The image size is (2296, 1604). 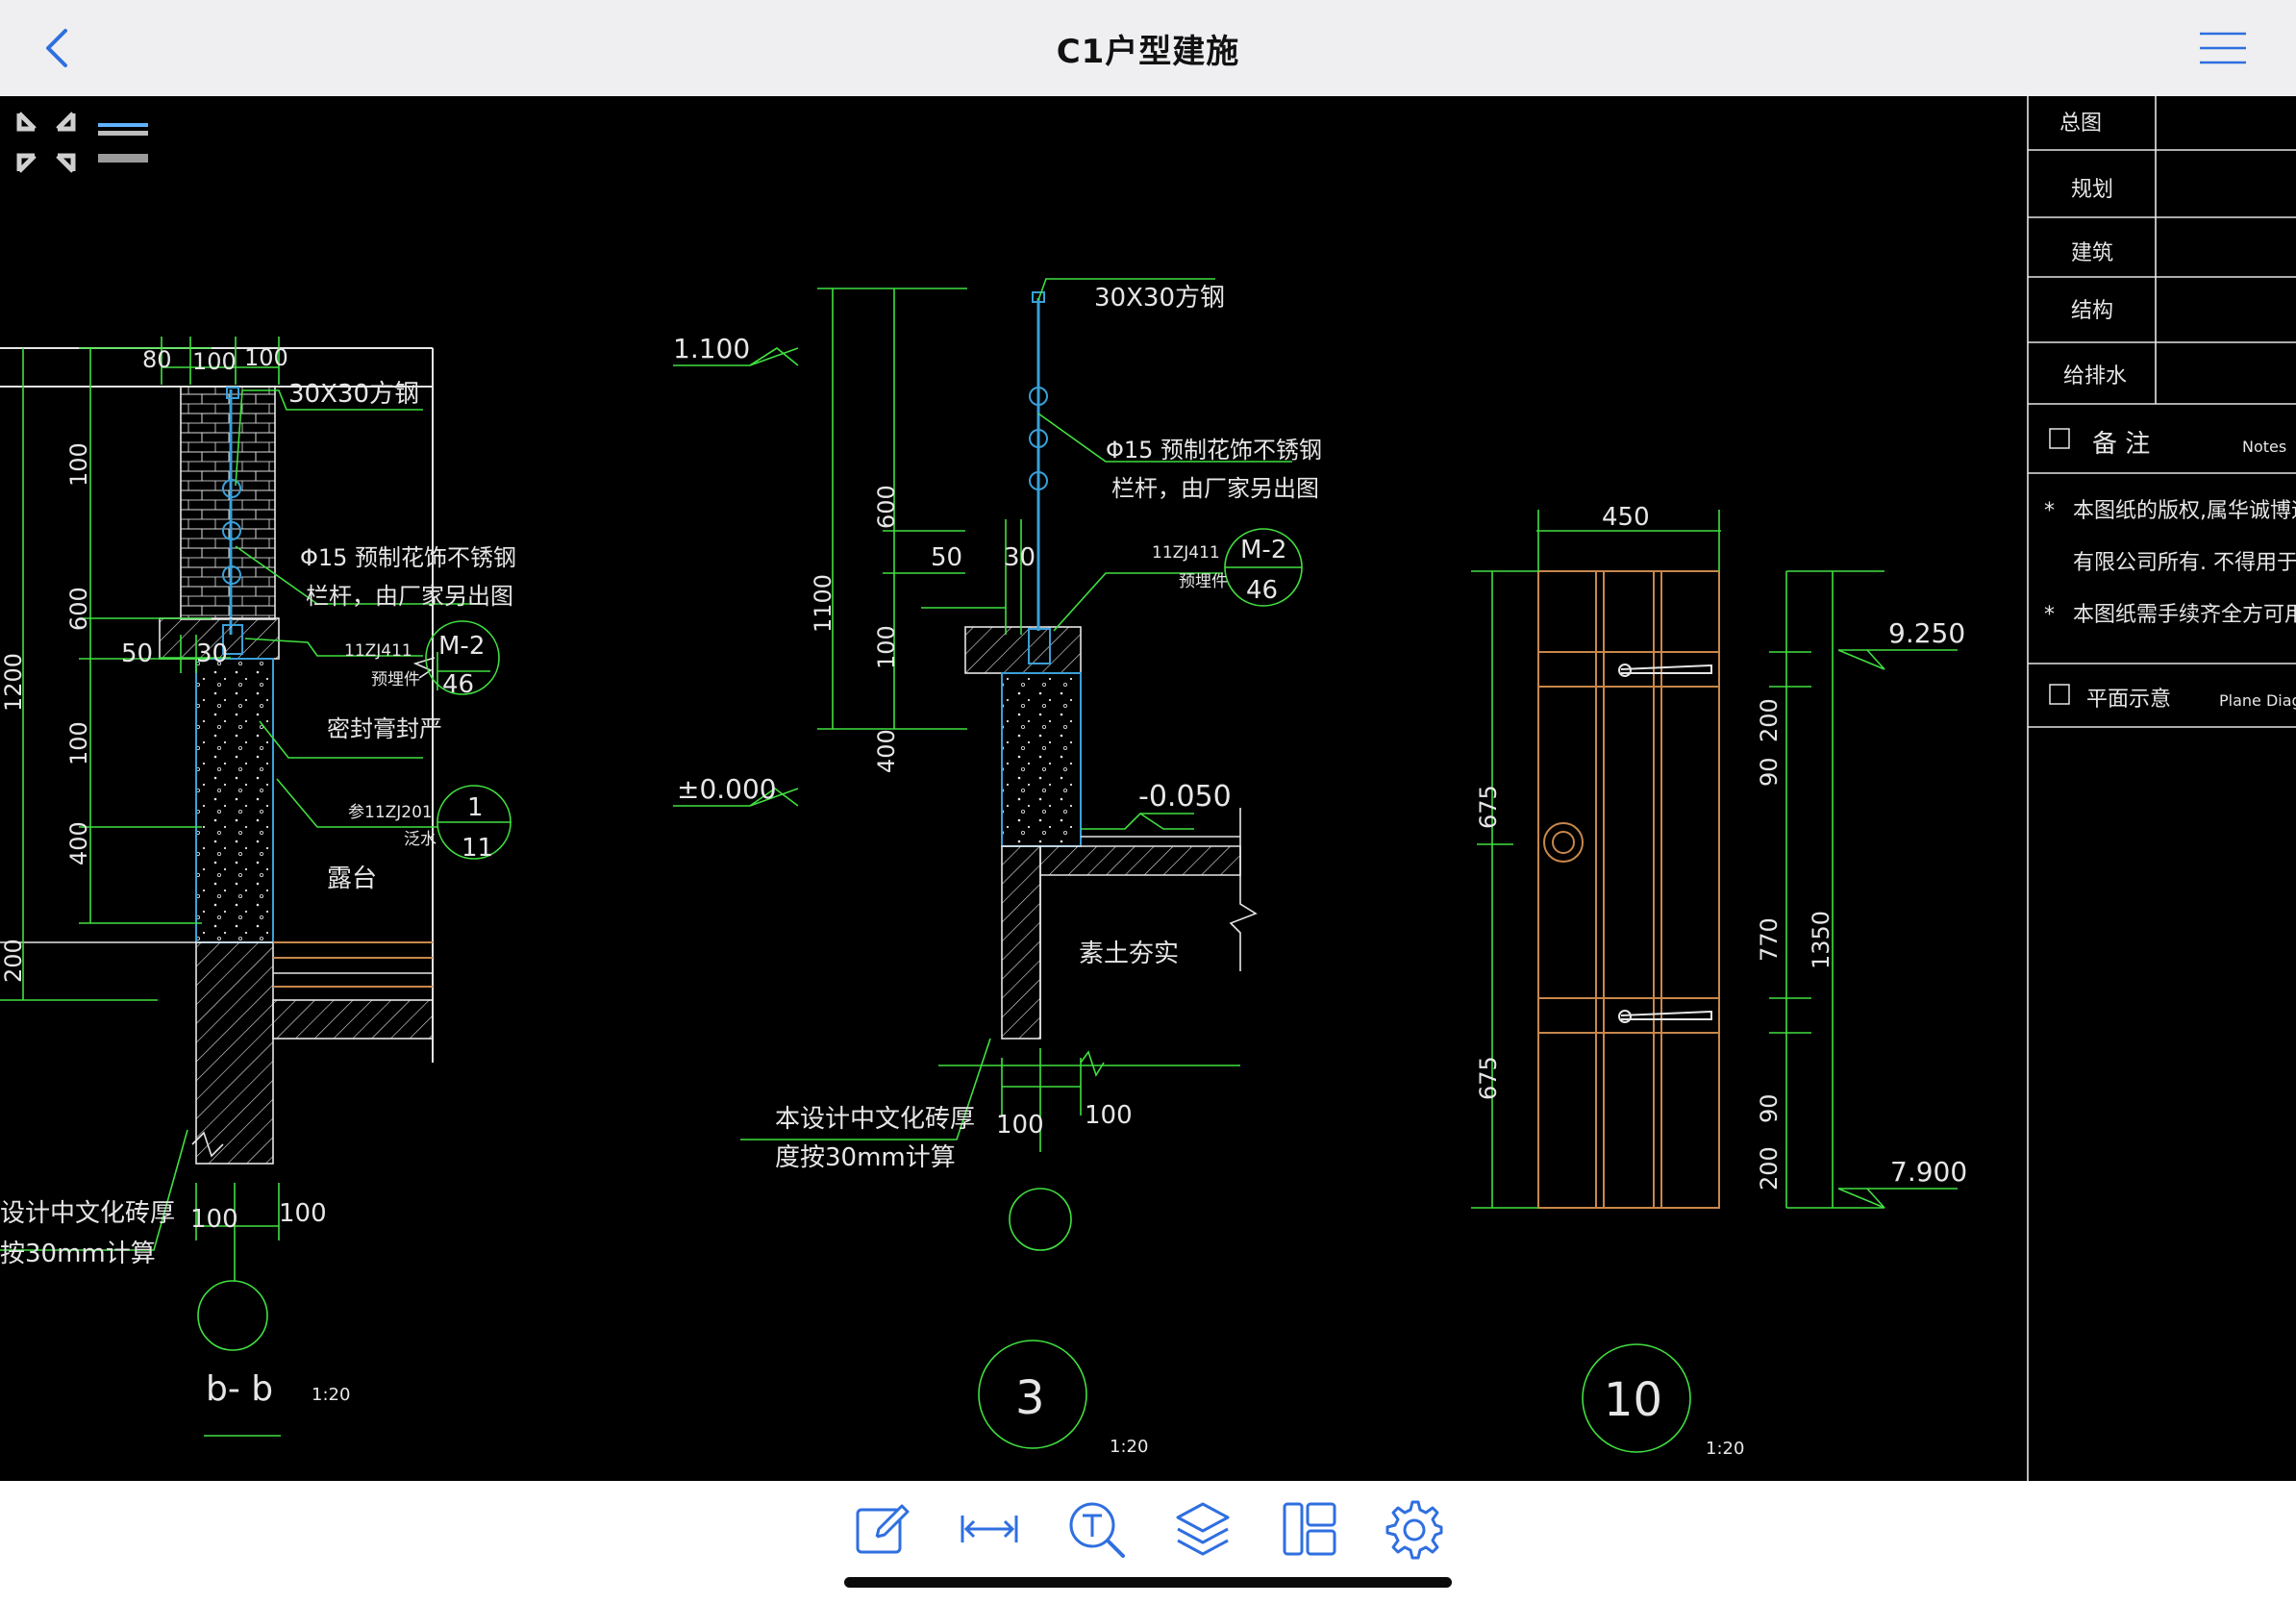 What do you see at coordinates (390, 812) in the screenshot?
I see `bb-ref2-code: 参11ZJ201` at bounding box center [390, 812].